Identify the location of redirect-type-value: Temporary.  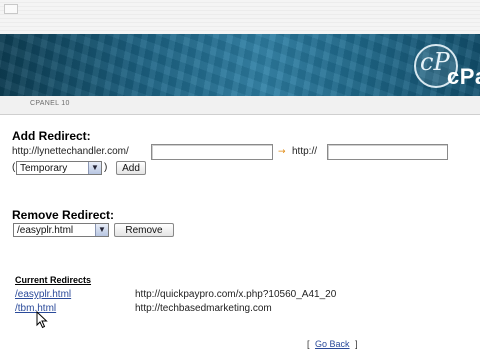
(44, 168).